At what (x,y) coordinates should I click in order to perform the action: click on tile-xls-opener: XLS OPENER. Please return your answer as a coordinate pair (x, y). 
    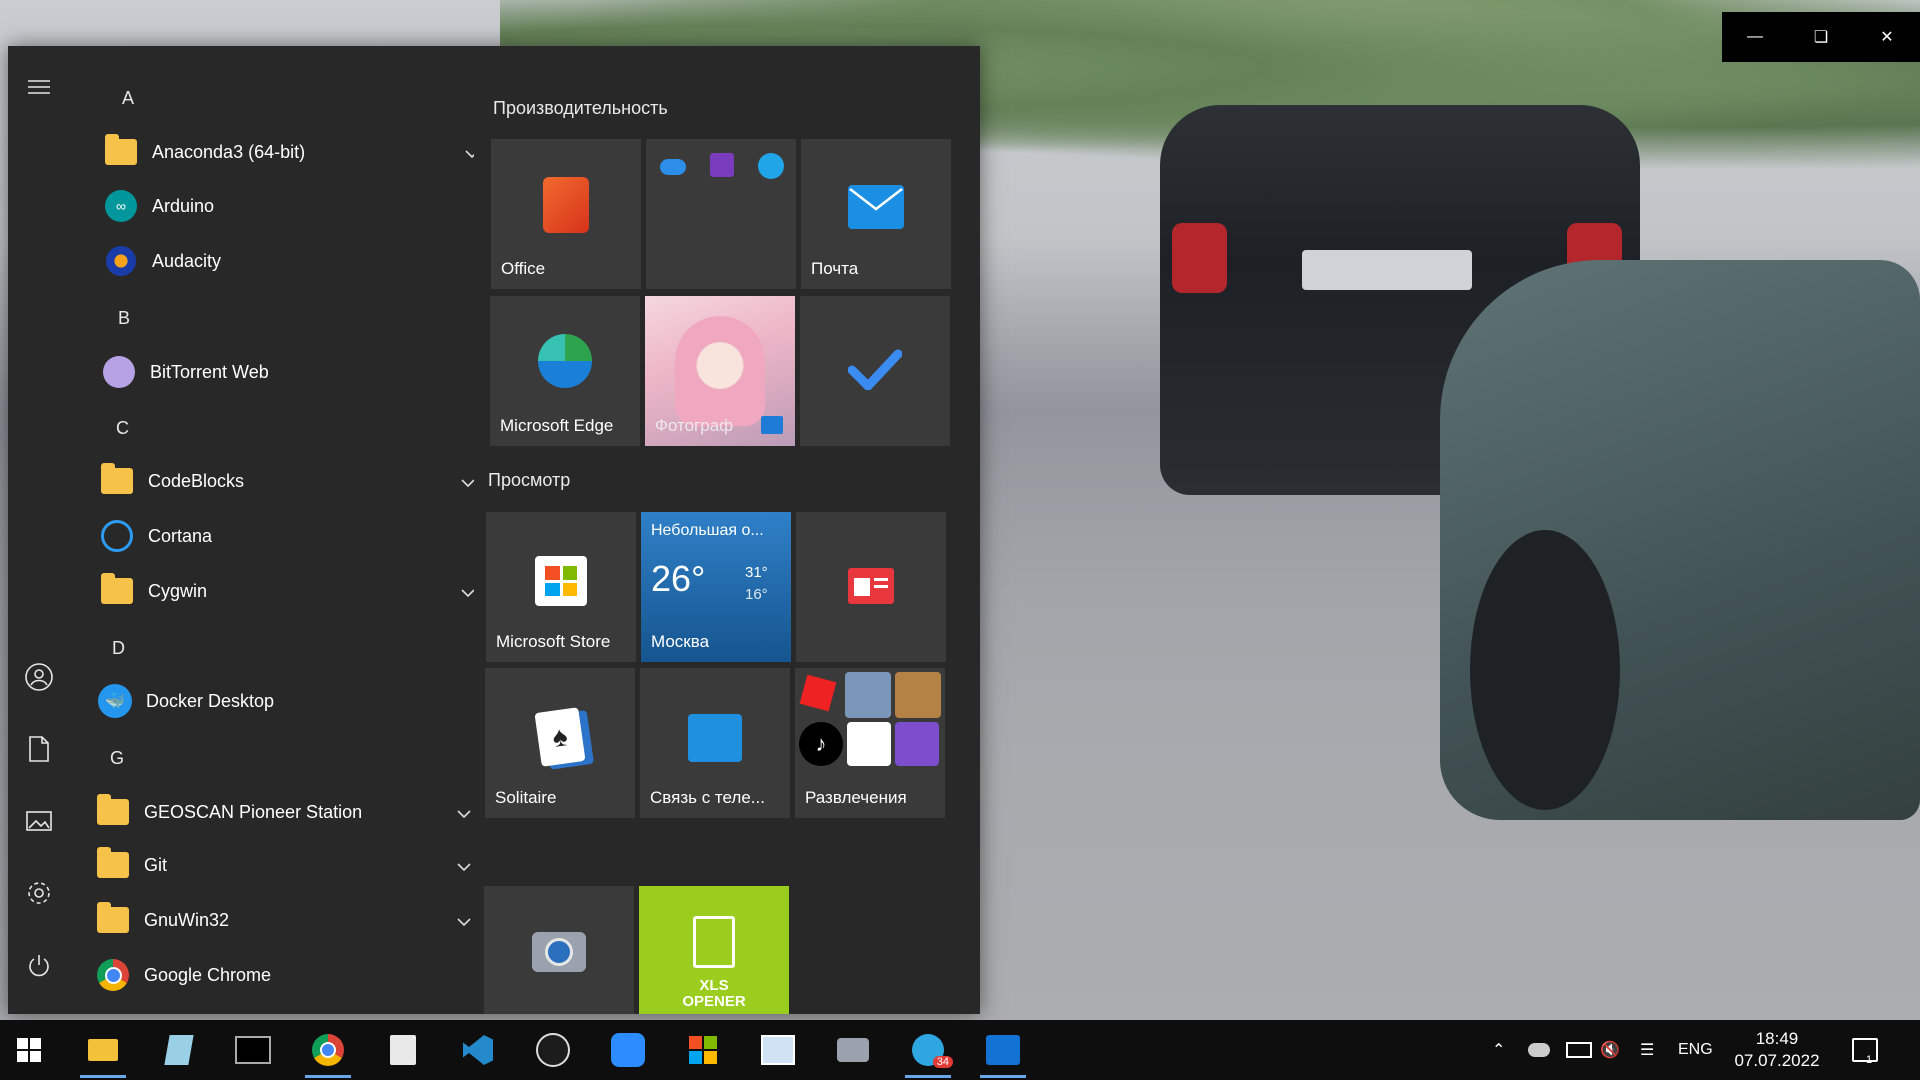
    Looking at the image, I should click on (714, 950).